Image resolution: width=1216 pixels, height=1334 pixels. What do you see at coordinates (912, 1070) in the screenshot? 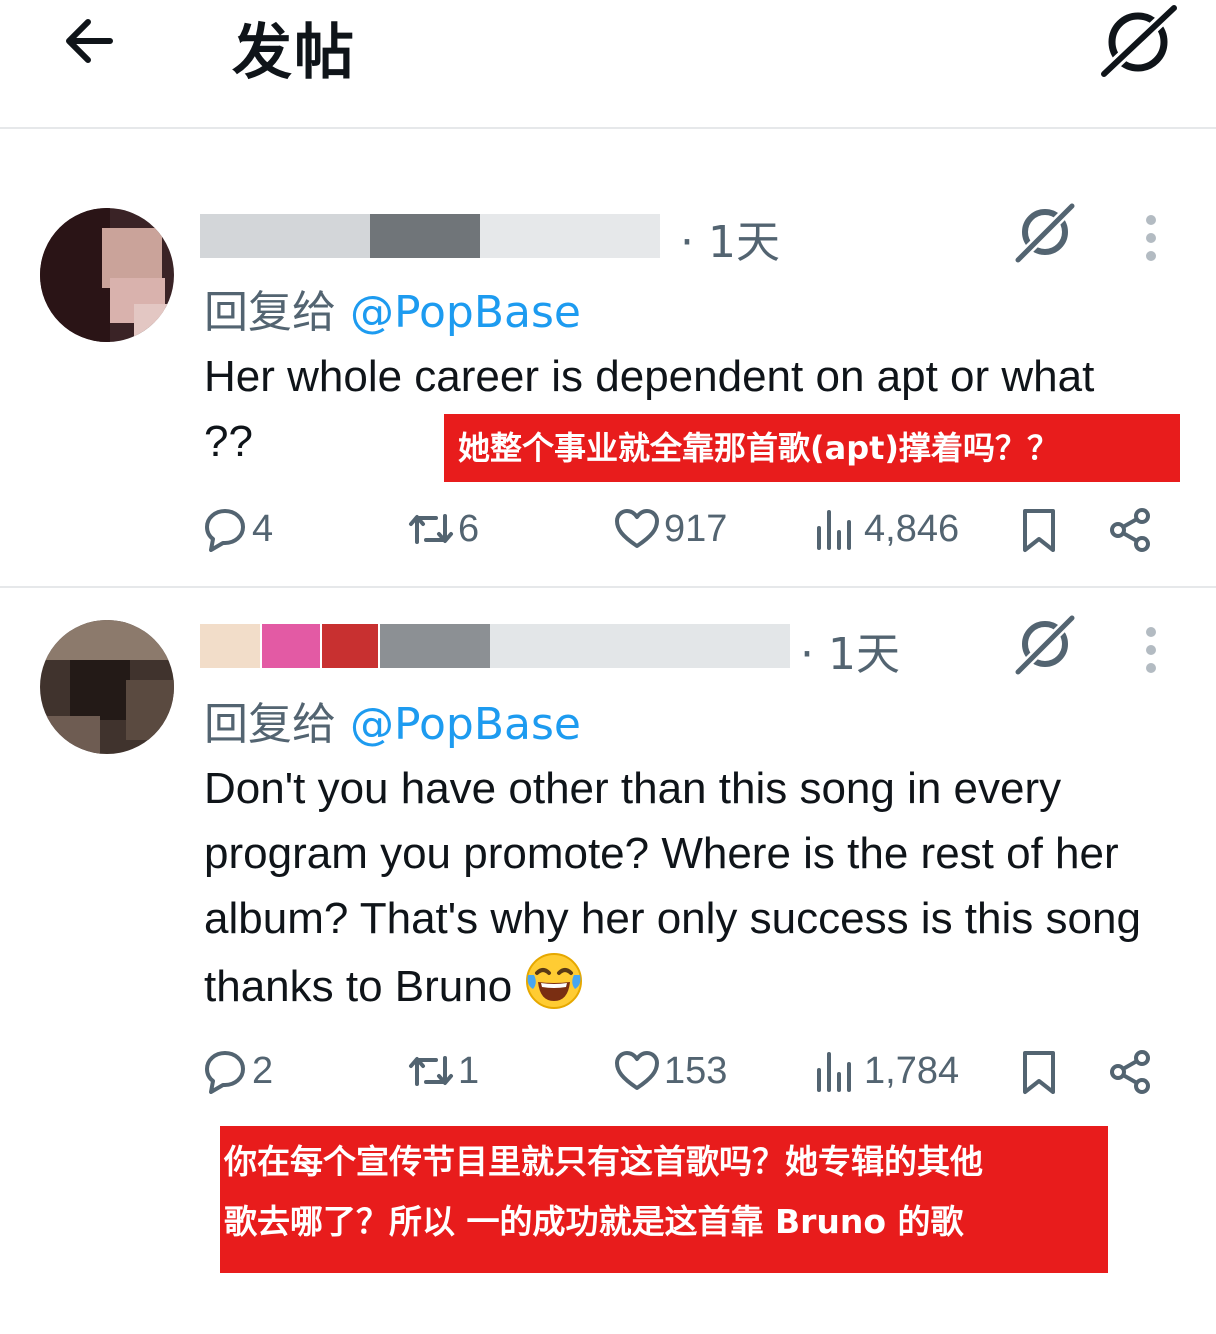
I see `view-count: 1,784` at bounding box center [912, 1070].